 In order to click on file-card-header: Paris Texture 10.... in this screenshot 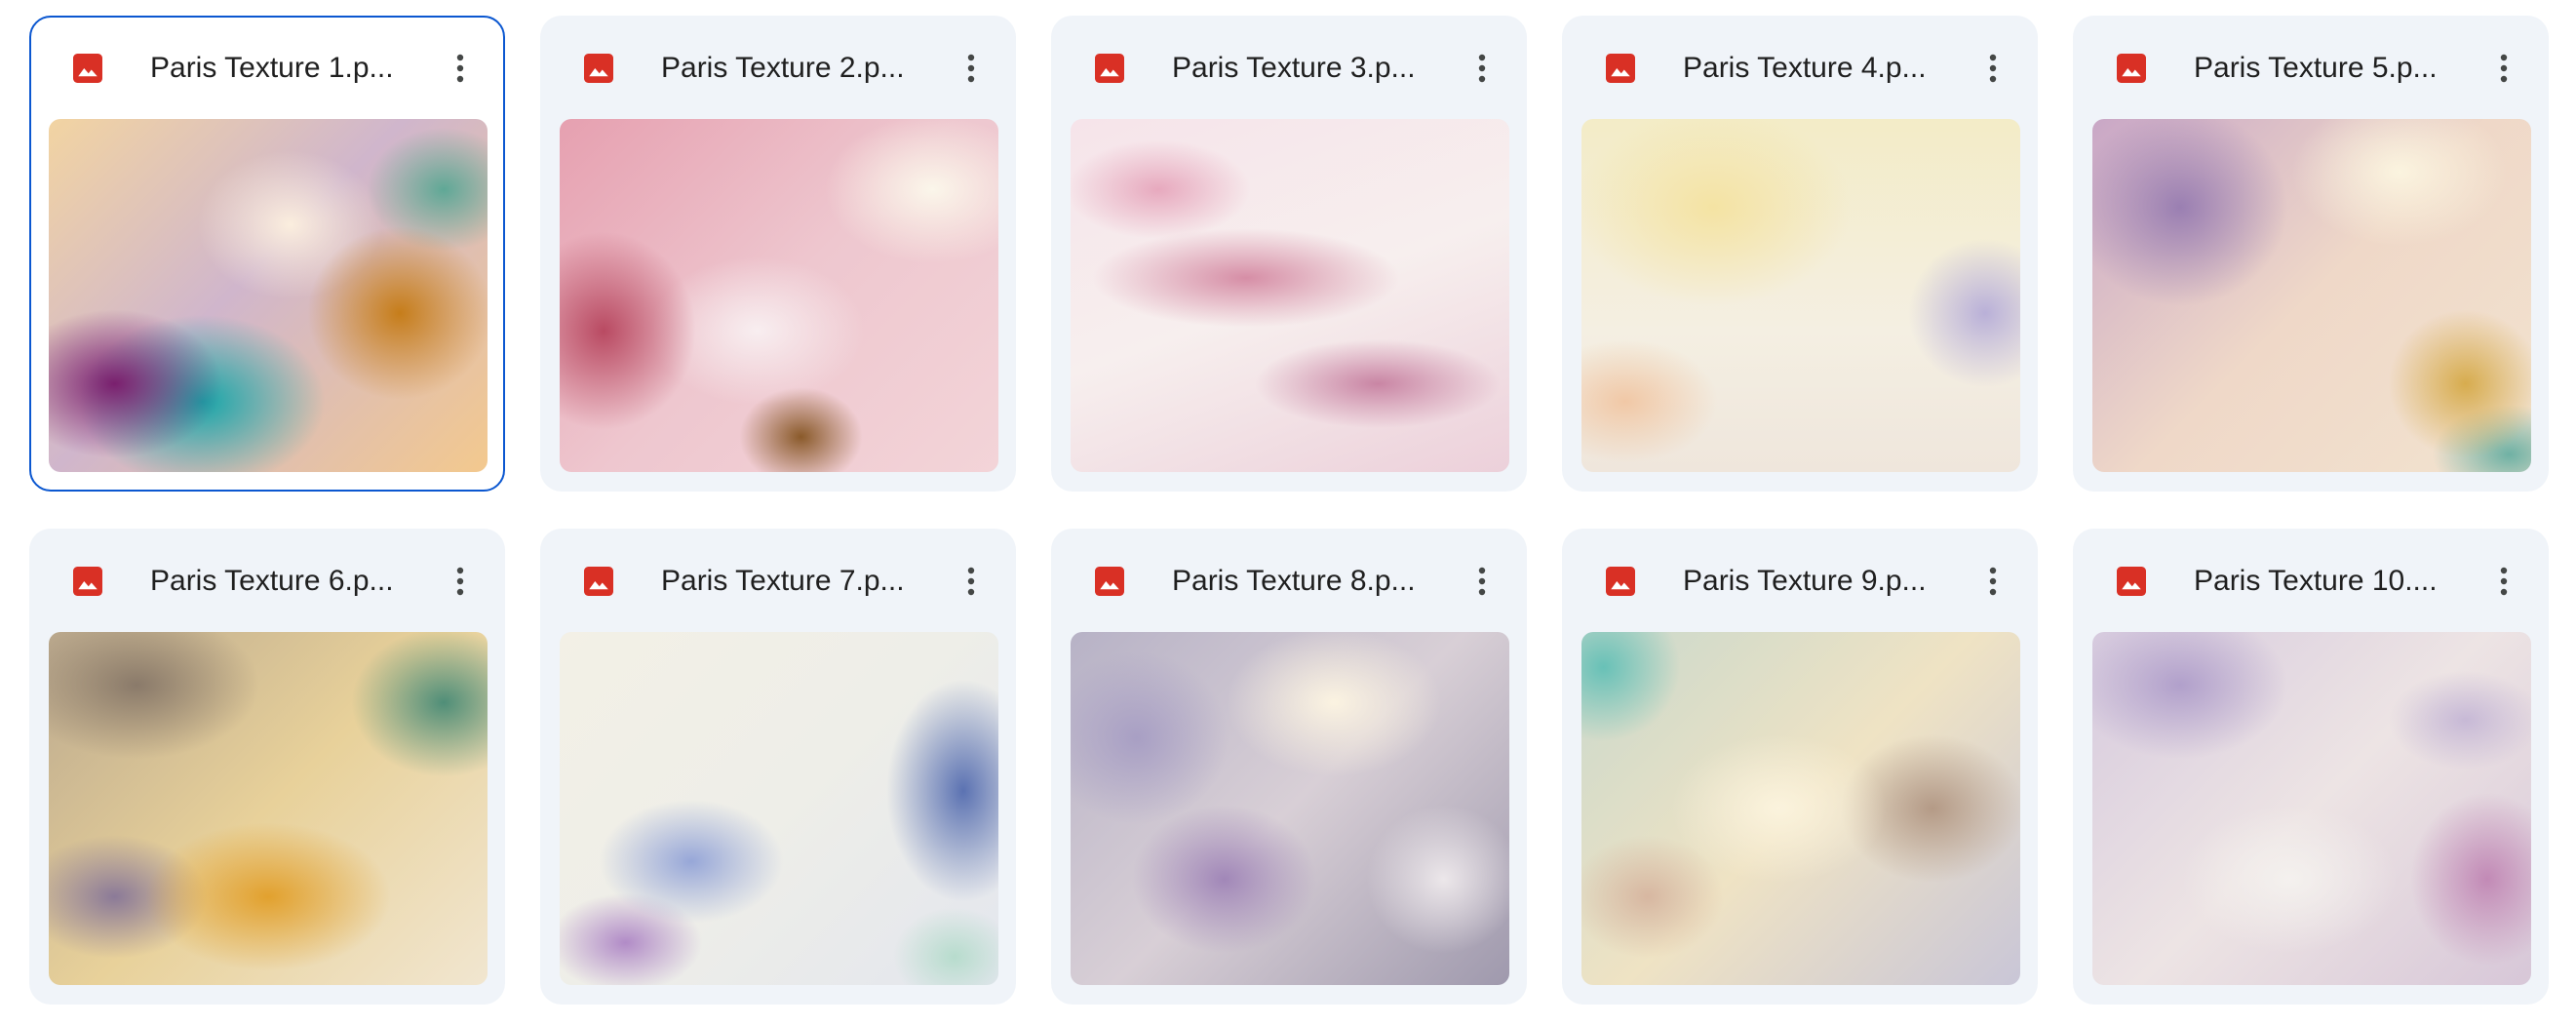, I will do `click(2311, 581)`.